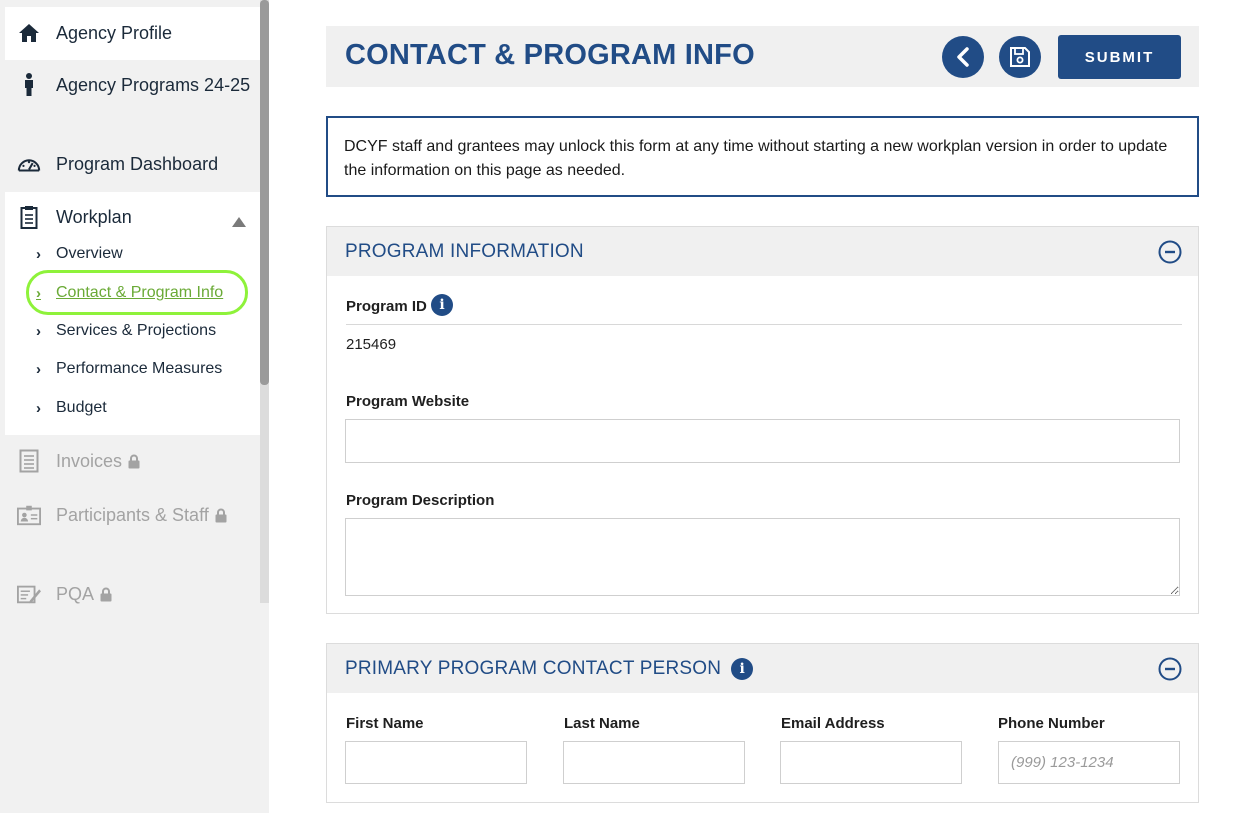  Describe the element at coordinates (136, 330) in the screenshot. I see `sidebar-sub-label: Services & Projections` at that location.